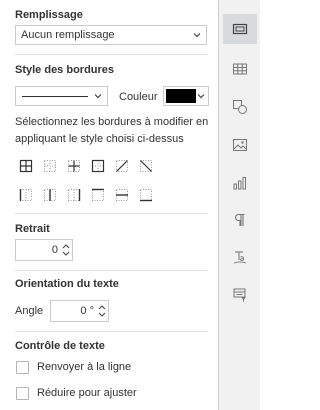 The height and width of the screenshot is (410, 320). I want to click on text-orientation-title: Orientation du texte, so click(67, 284).